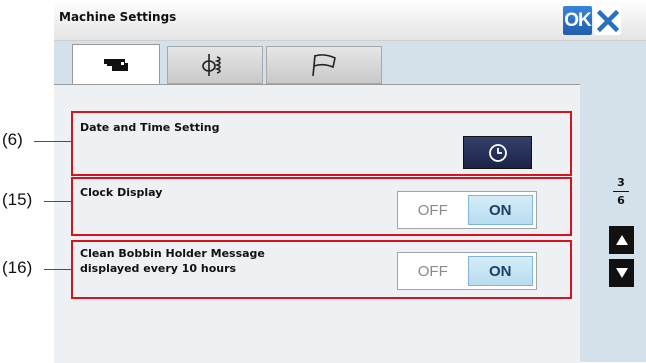 The width and height of the screenshot is (646, 363). What do you see at coordinates (121, 192) in the screenshot?
I see `setting-label: Clock Display` at bounding box center [121, 192].